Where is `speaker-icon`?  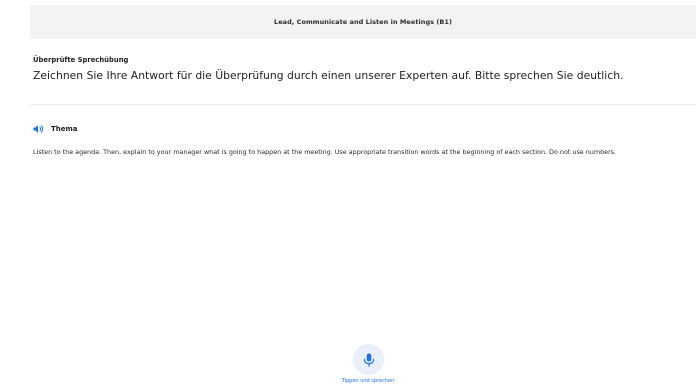 speaker-icon is located at coordinates (39, 129).